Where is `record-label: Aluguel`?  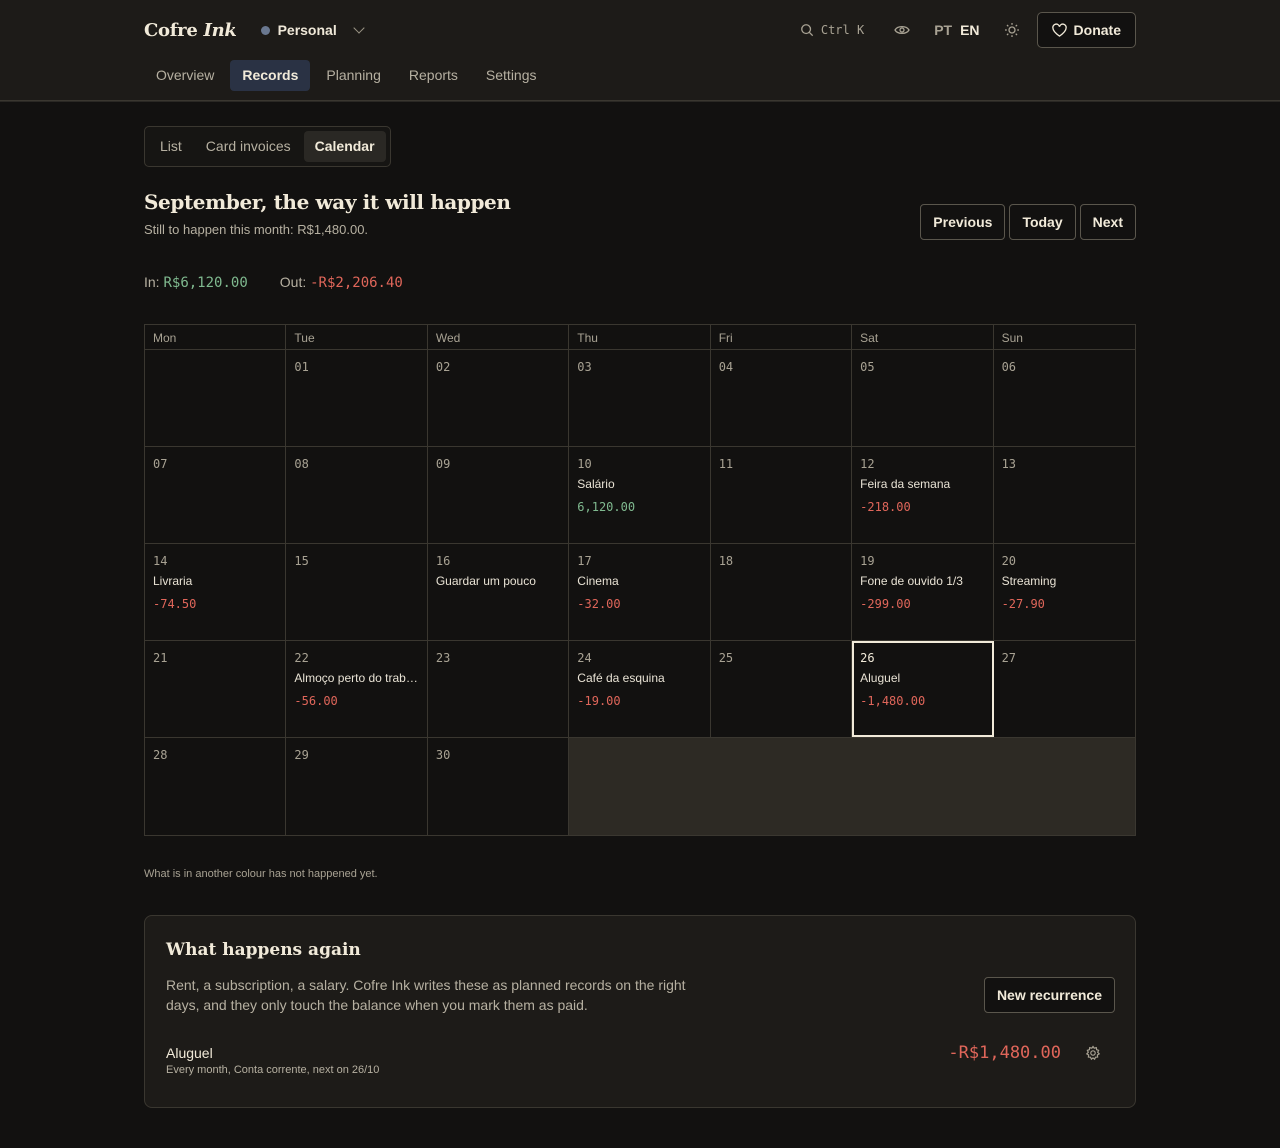
record-label: Aluguel is located at coordinates (922, 678).